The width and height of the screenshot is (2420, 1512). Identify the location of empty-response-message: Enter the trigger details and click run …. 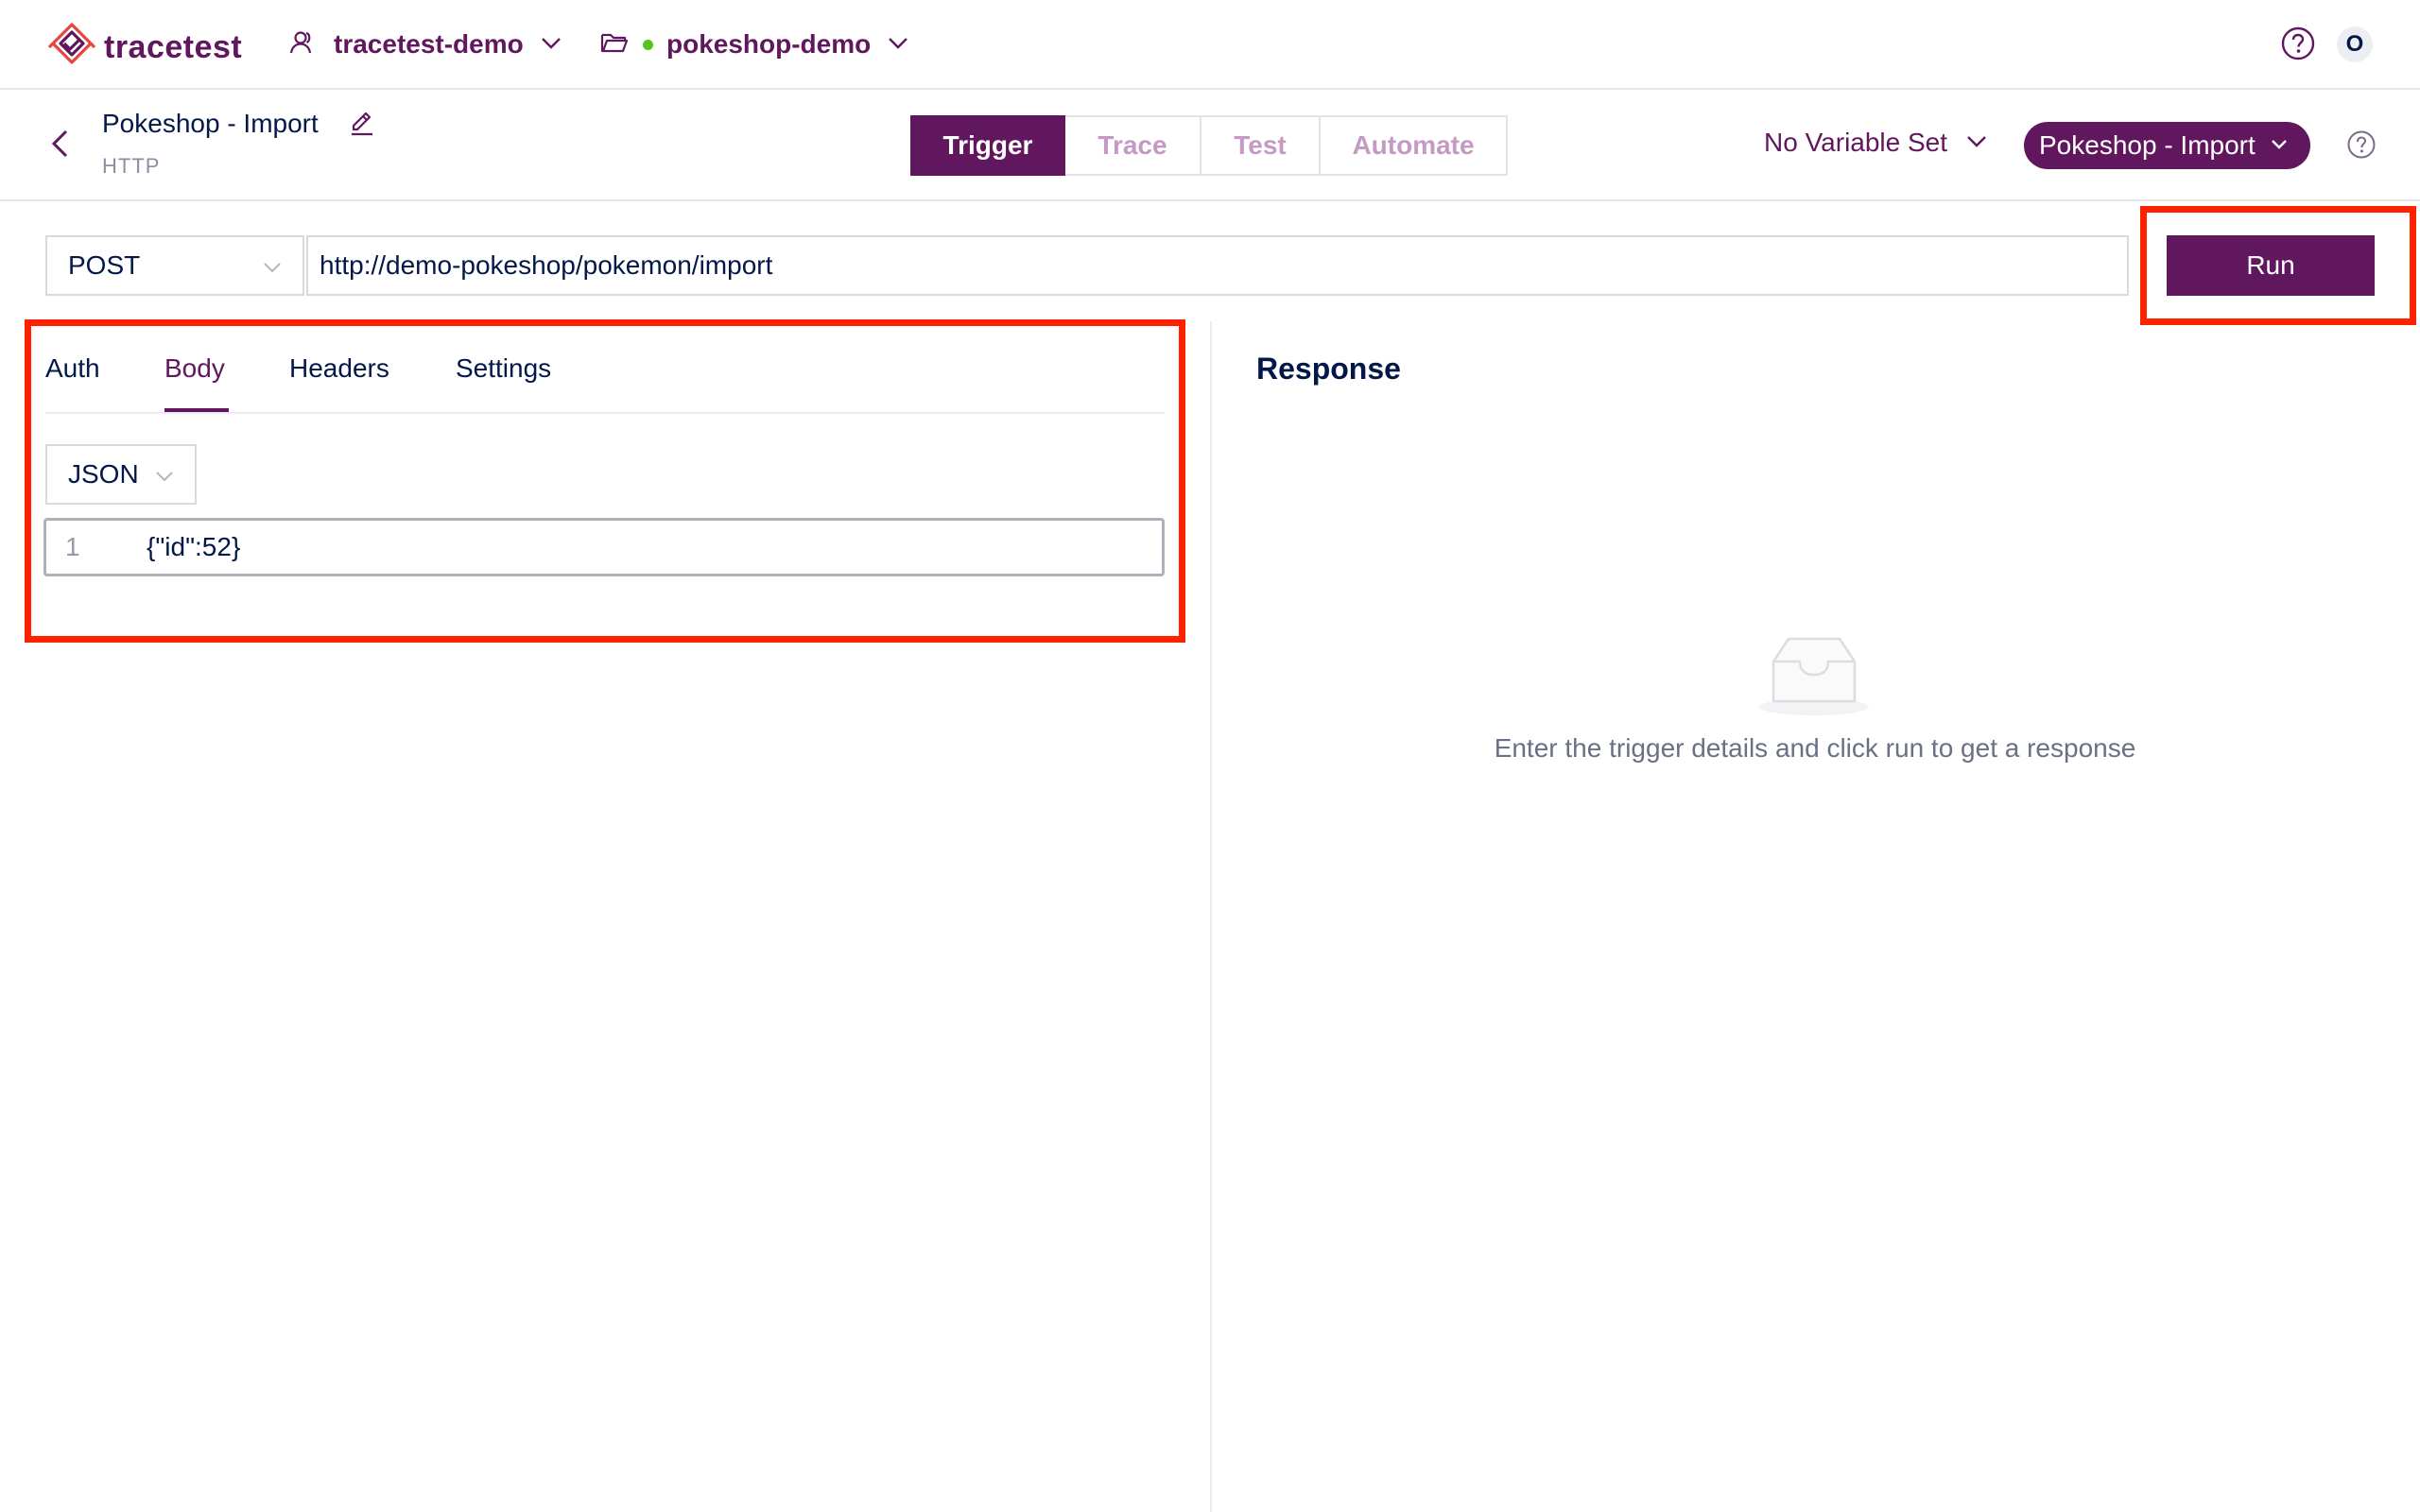
(1815, 748).